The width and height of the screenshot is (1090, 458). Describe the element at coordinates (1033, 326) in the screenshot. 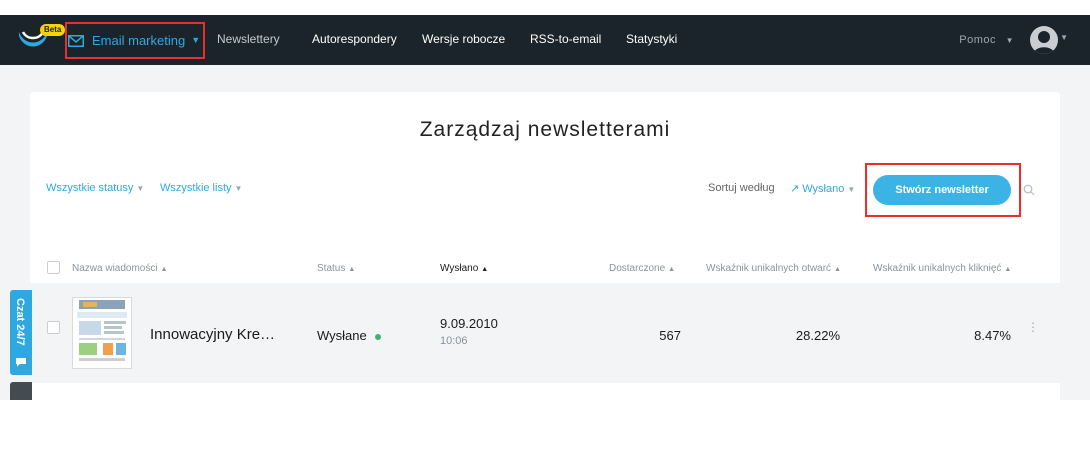

I see `row-more-menu-icon: · · ·` at that location.